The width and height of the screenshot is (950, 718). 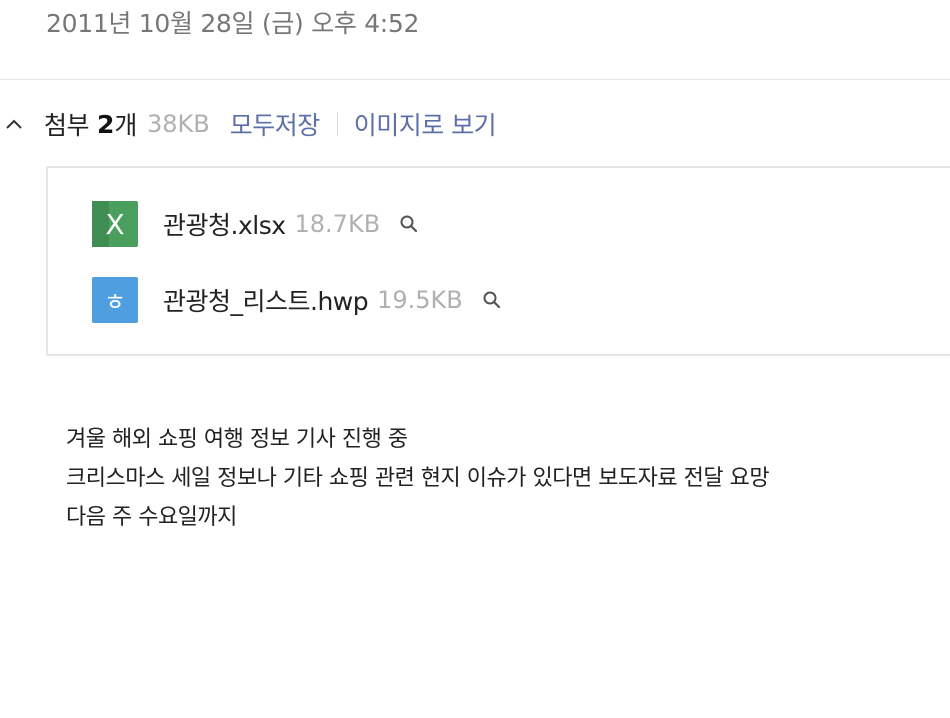 What do you see at coordinates (67, 125) in the screenshot?
I see `attachment-label: 첨부` at bounding box center [67, 125].